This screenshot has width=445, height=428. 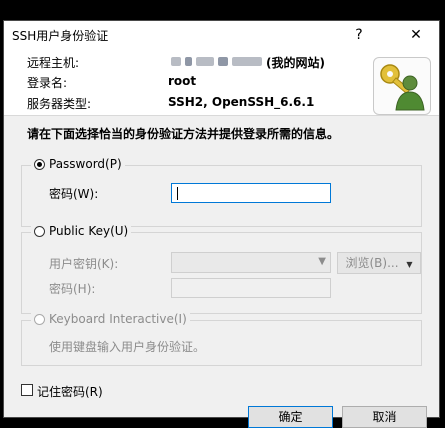 I want to click on dropdown-arrow-icon: ▼, so click(x=409, y=264).